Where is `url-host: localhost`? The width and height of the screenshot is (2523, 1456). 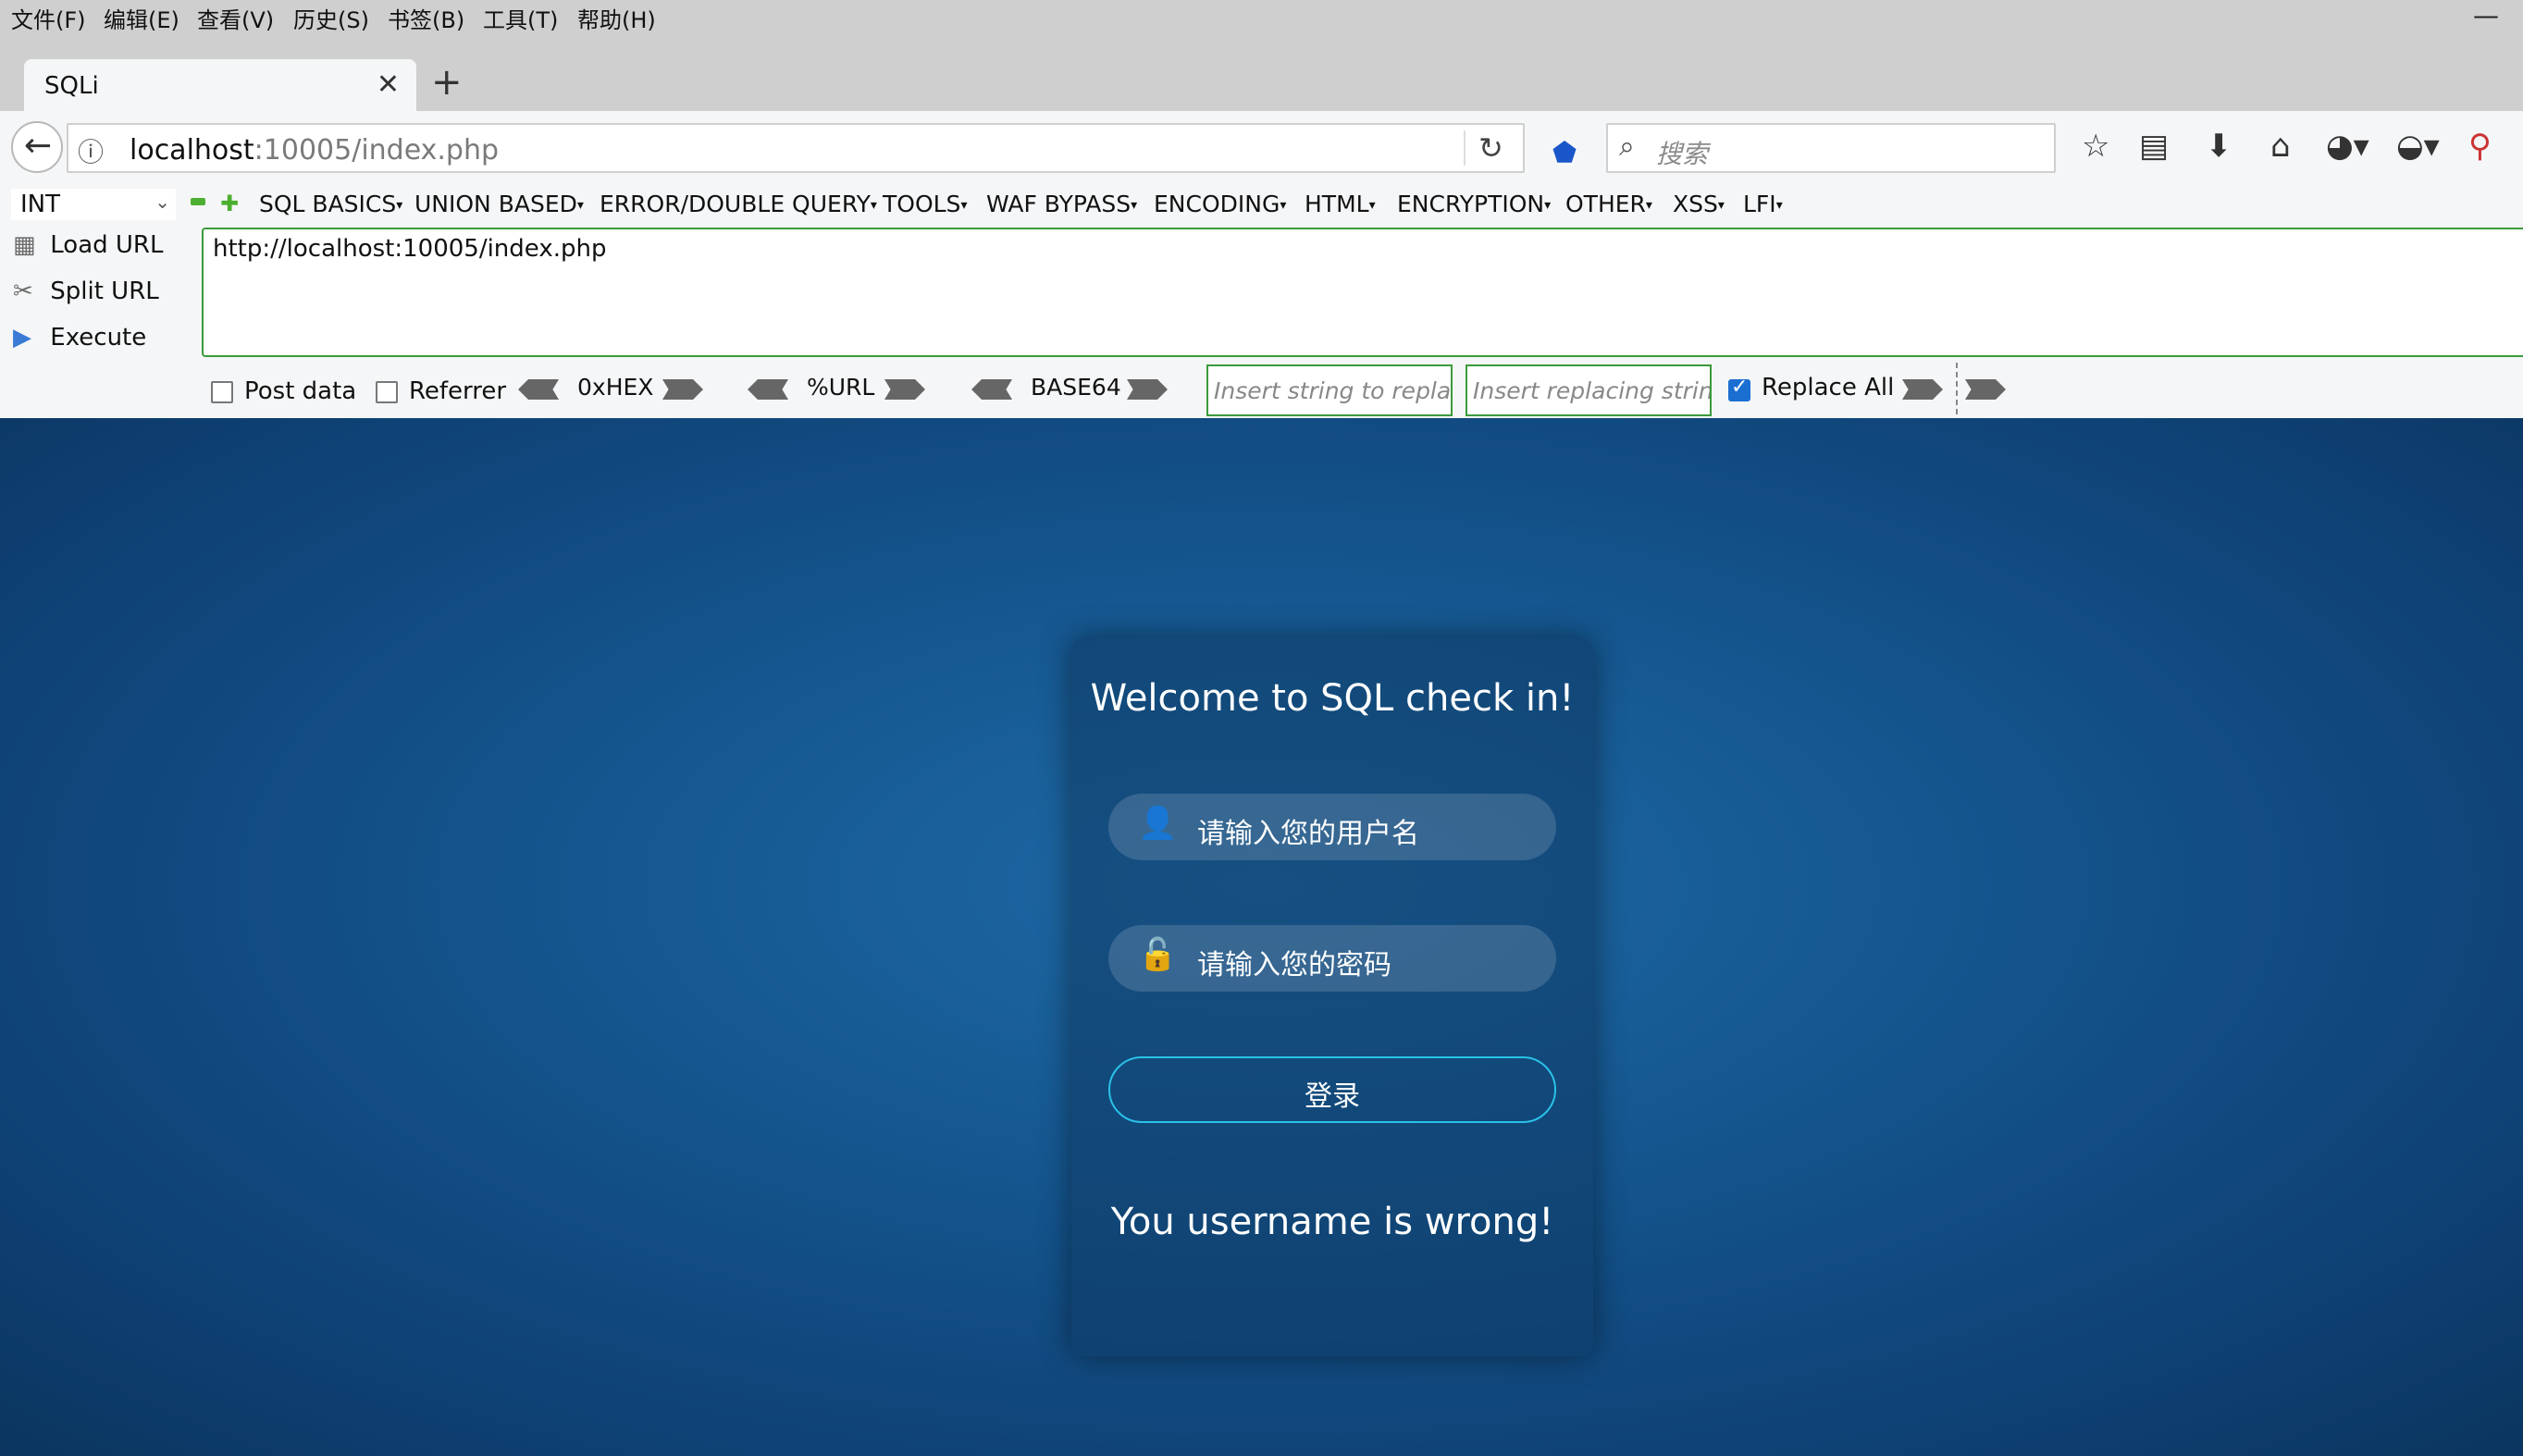 url-host: localhost is located at coordinates (192, 150).